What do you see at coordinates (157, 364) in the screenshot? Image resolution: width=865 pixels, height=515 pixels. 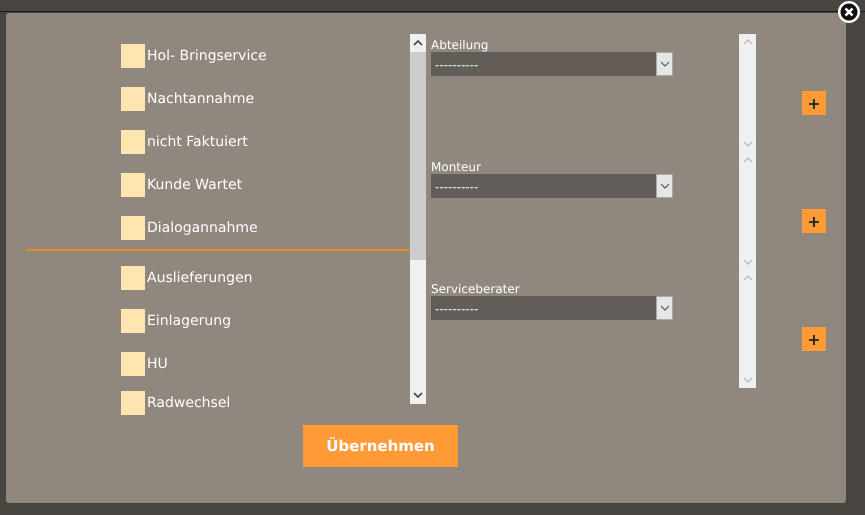 I see `checkbox-label: HU` at bounding box center [157, 364].